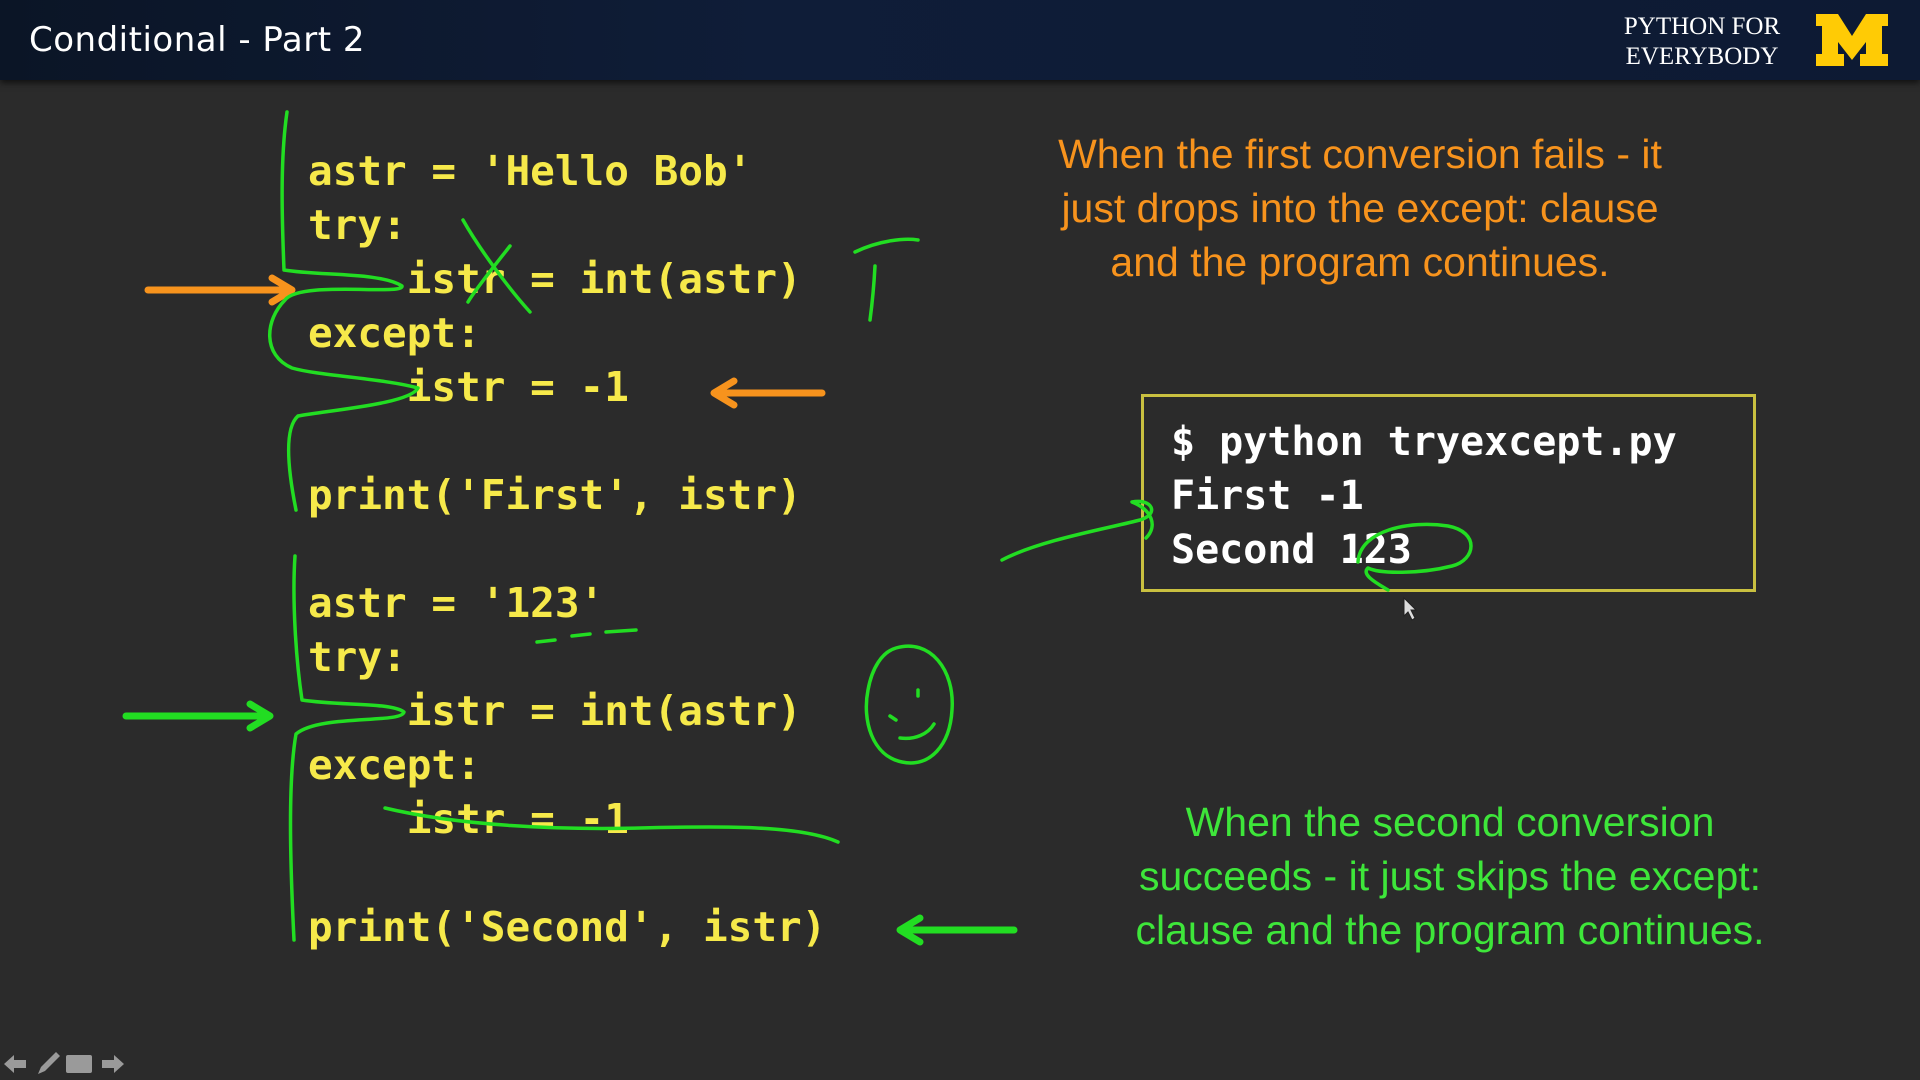  Describe the element at coordinates (197, 40) in the screenshot. I see `slide-title: Conditional - Part 2` at that location.